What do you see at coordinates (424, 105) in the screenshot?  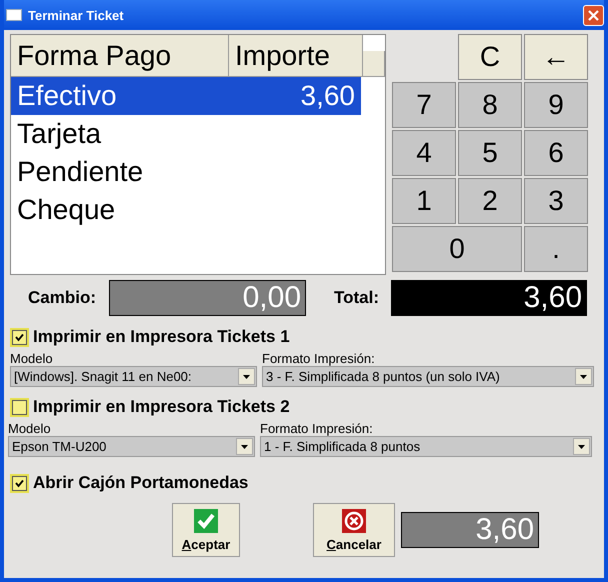 I see `digit-key: 7` at bounding box center [424, 105].